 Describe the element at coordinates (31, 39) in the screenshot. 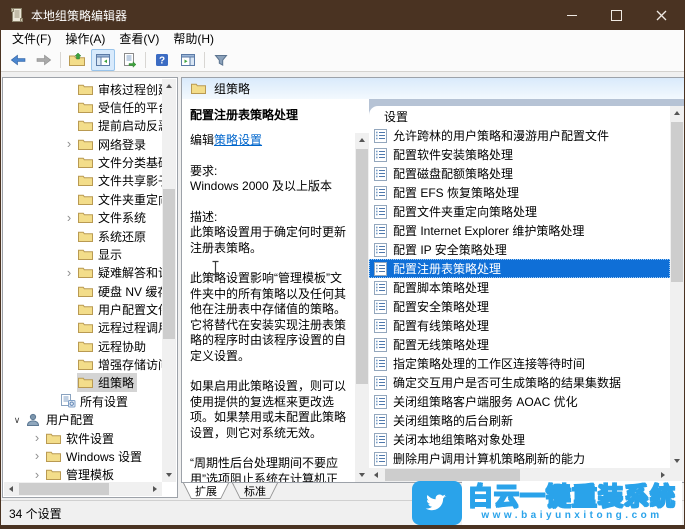

I see `menu-item: 文件(F)` at that location.